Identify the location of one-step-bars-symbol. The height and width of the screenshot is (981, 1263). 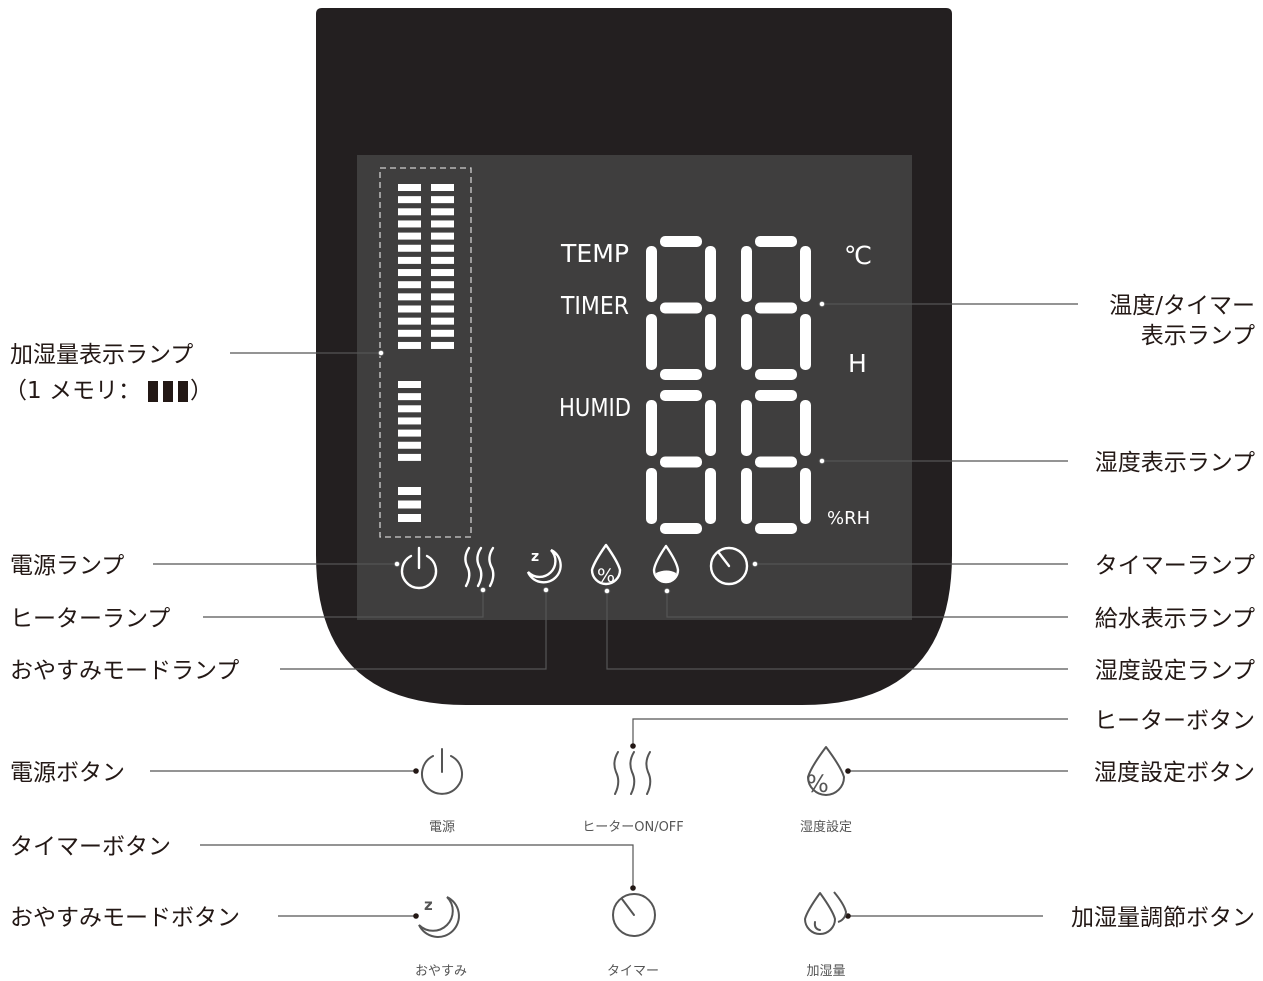
(168, 391).